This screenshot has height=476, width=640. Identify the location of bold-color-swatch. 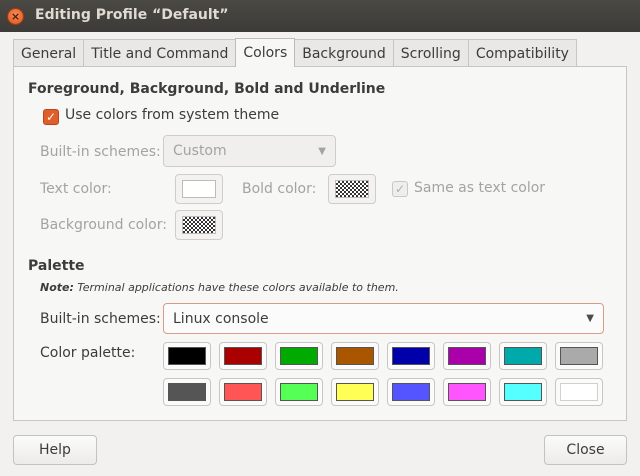
(352, 189).